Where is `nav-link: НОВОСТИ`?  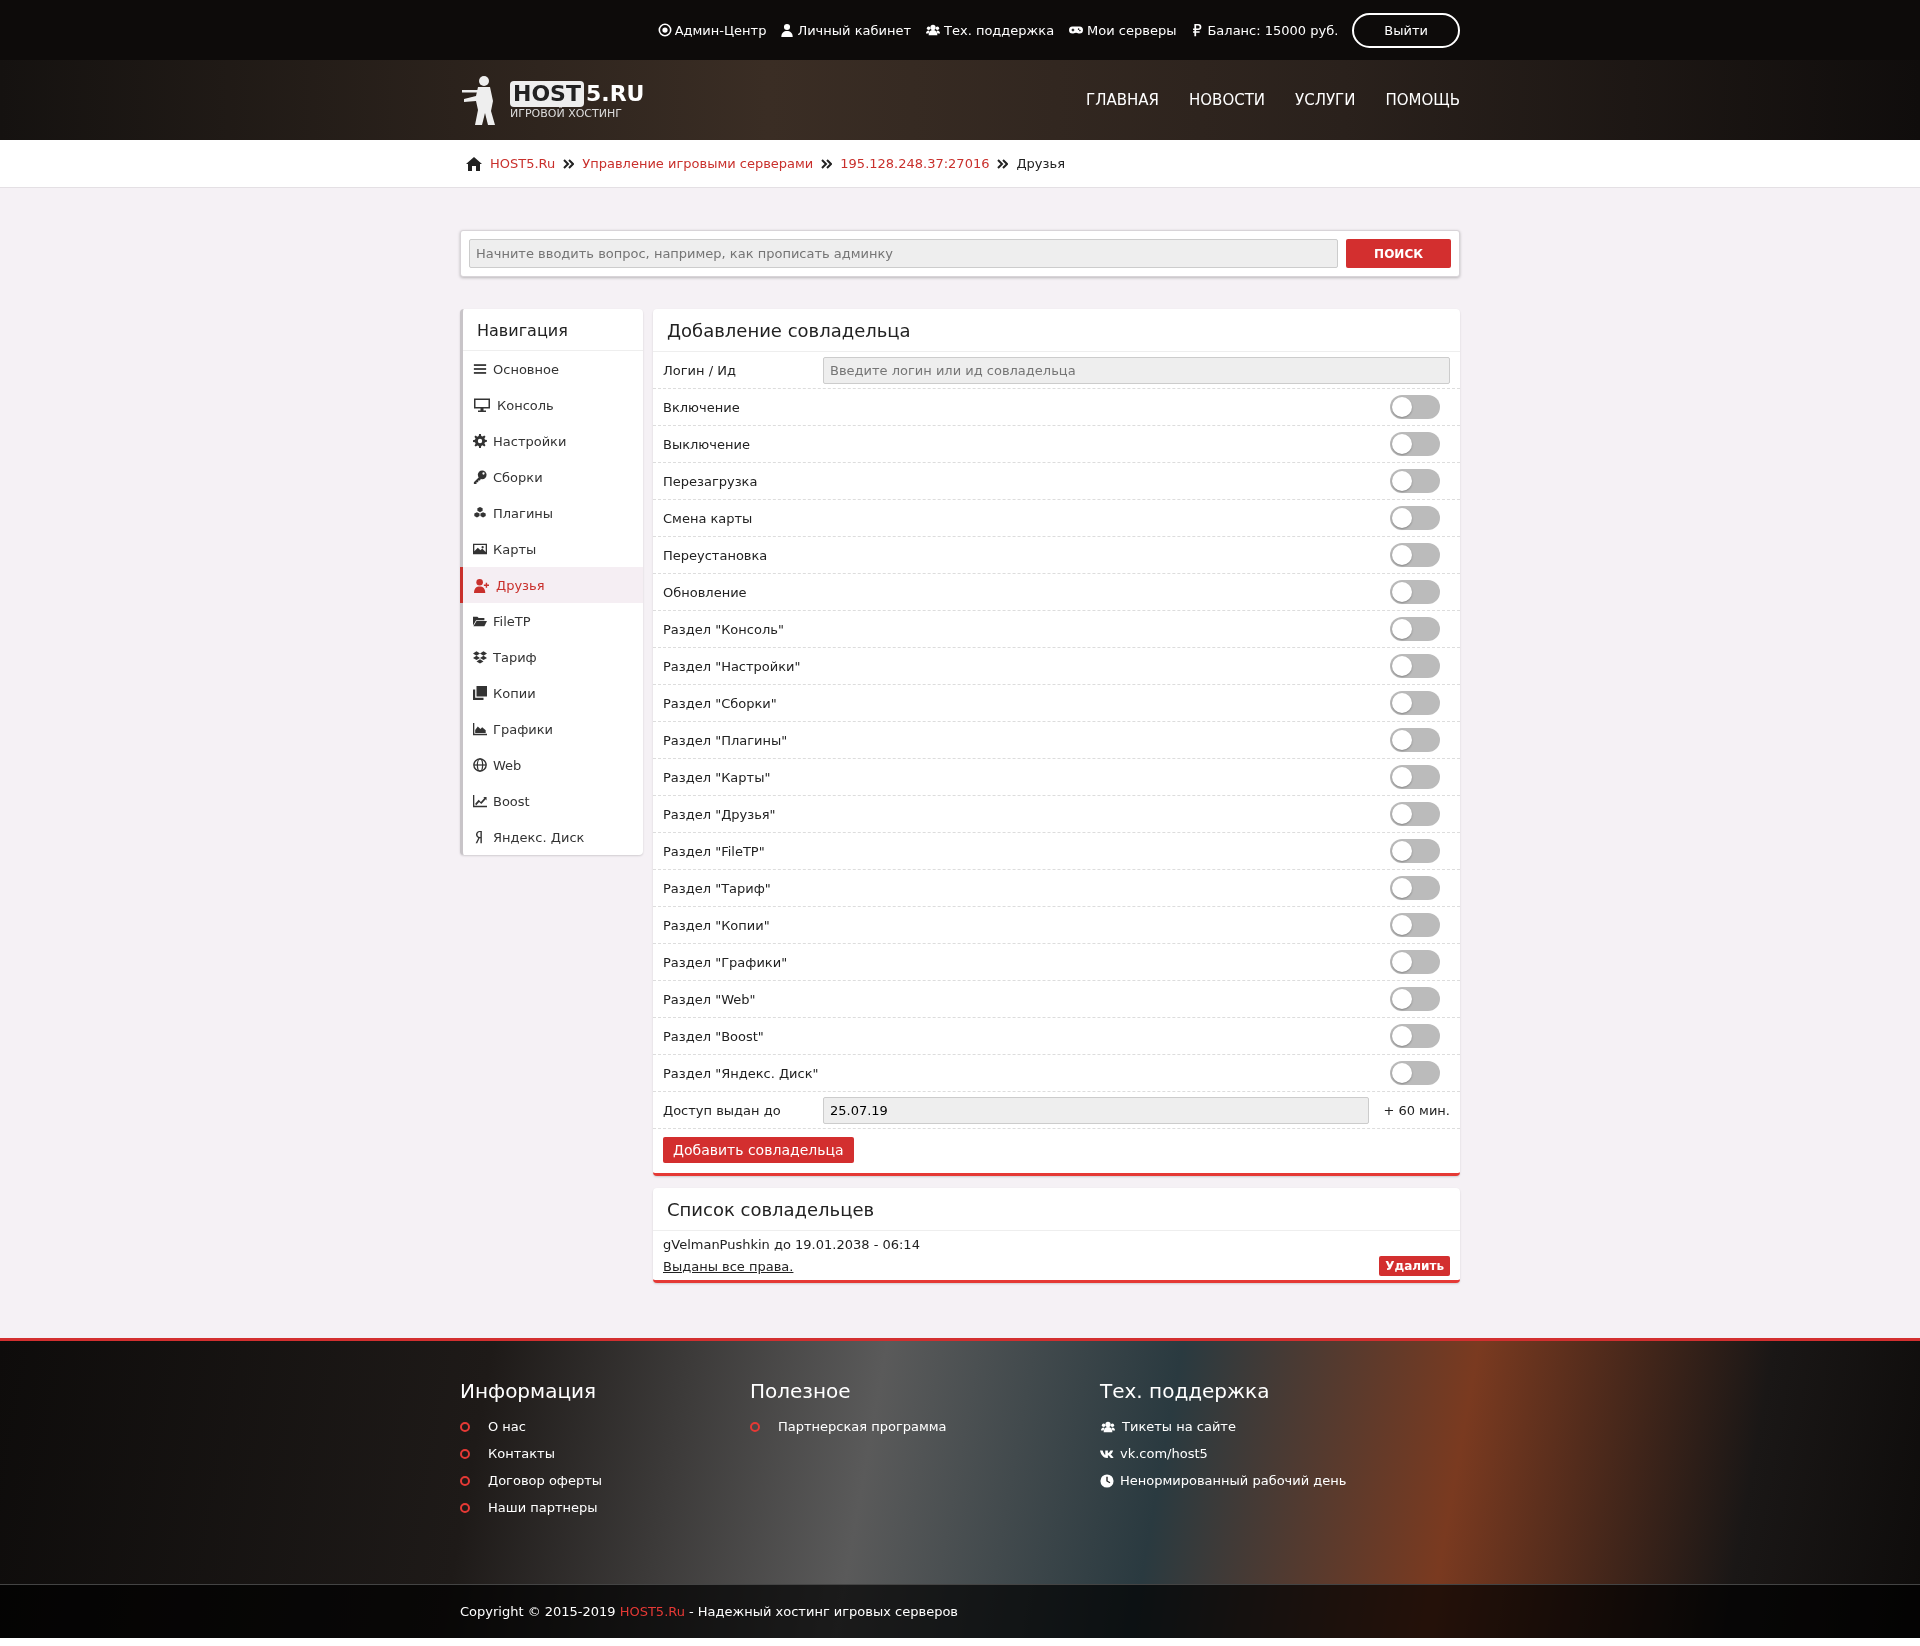
nav-link: НОВОСТИ is located at coordinates (1227, 100).